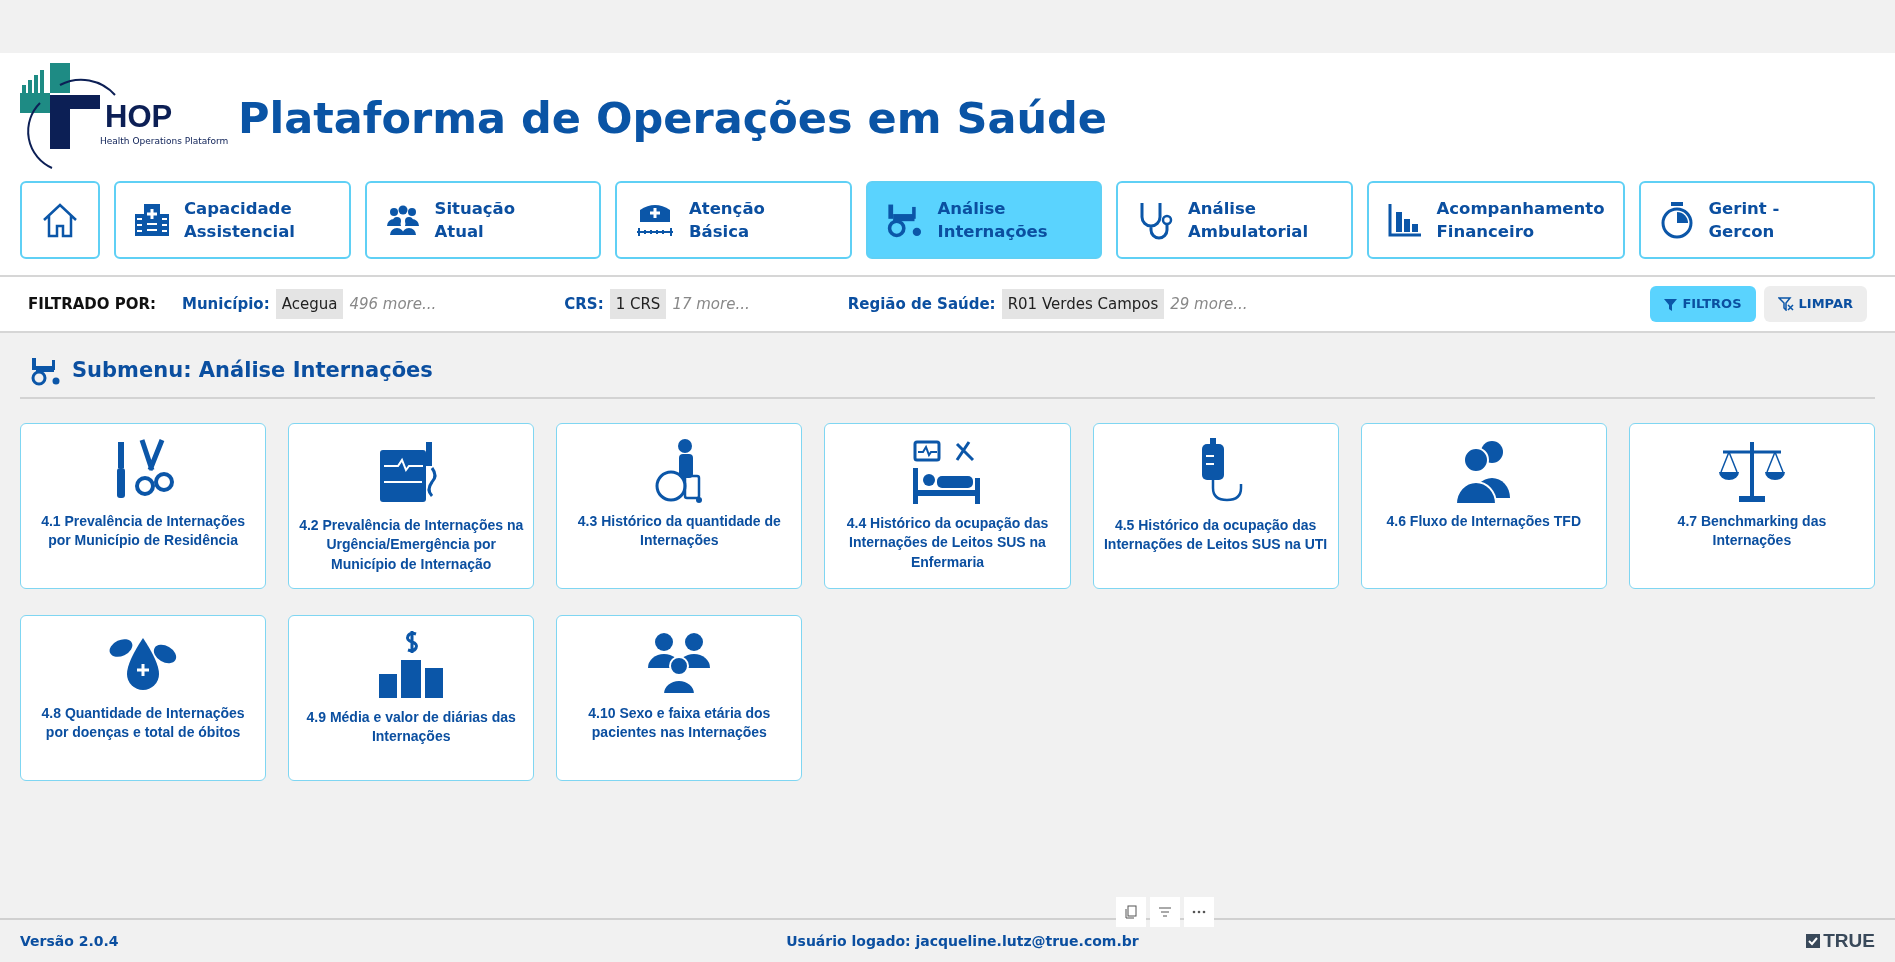  Describe the element at coordinates (232, 220) in the screenshot. I see `nav-tab: Capacidade Assistencial` at that location.